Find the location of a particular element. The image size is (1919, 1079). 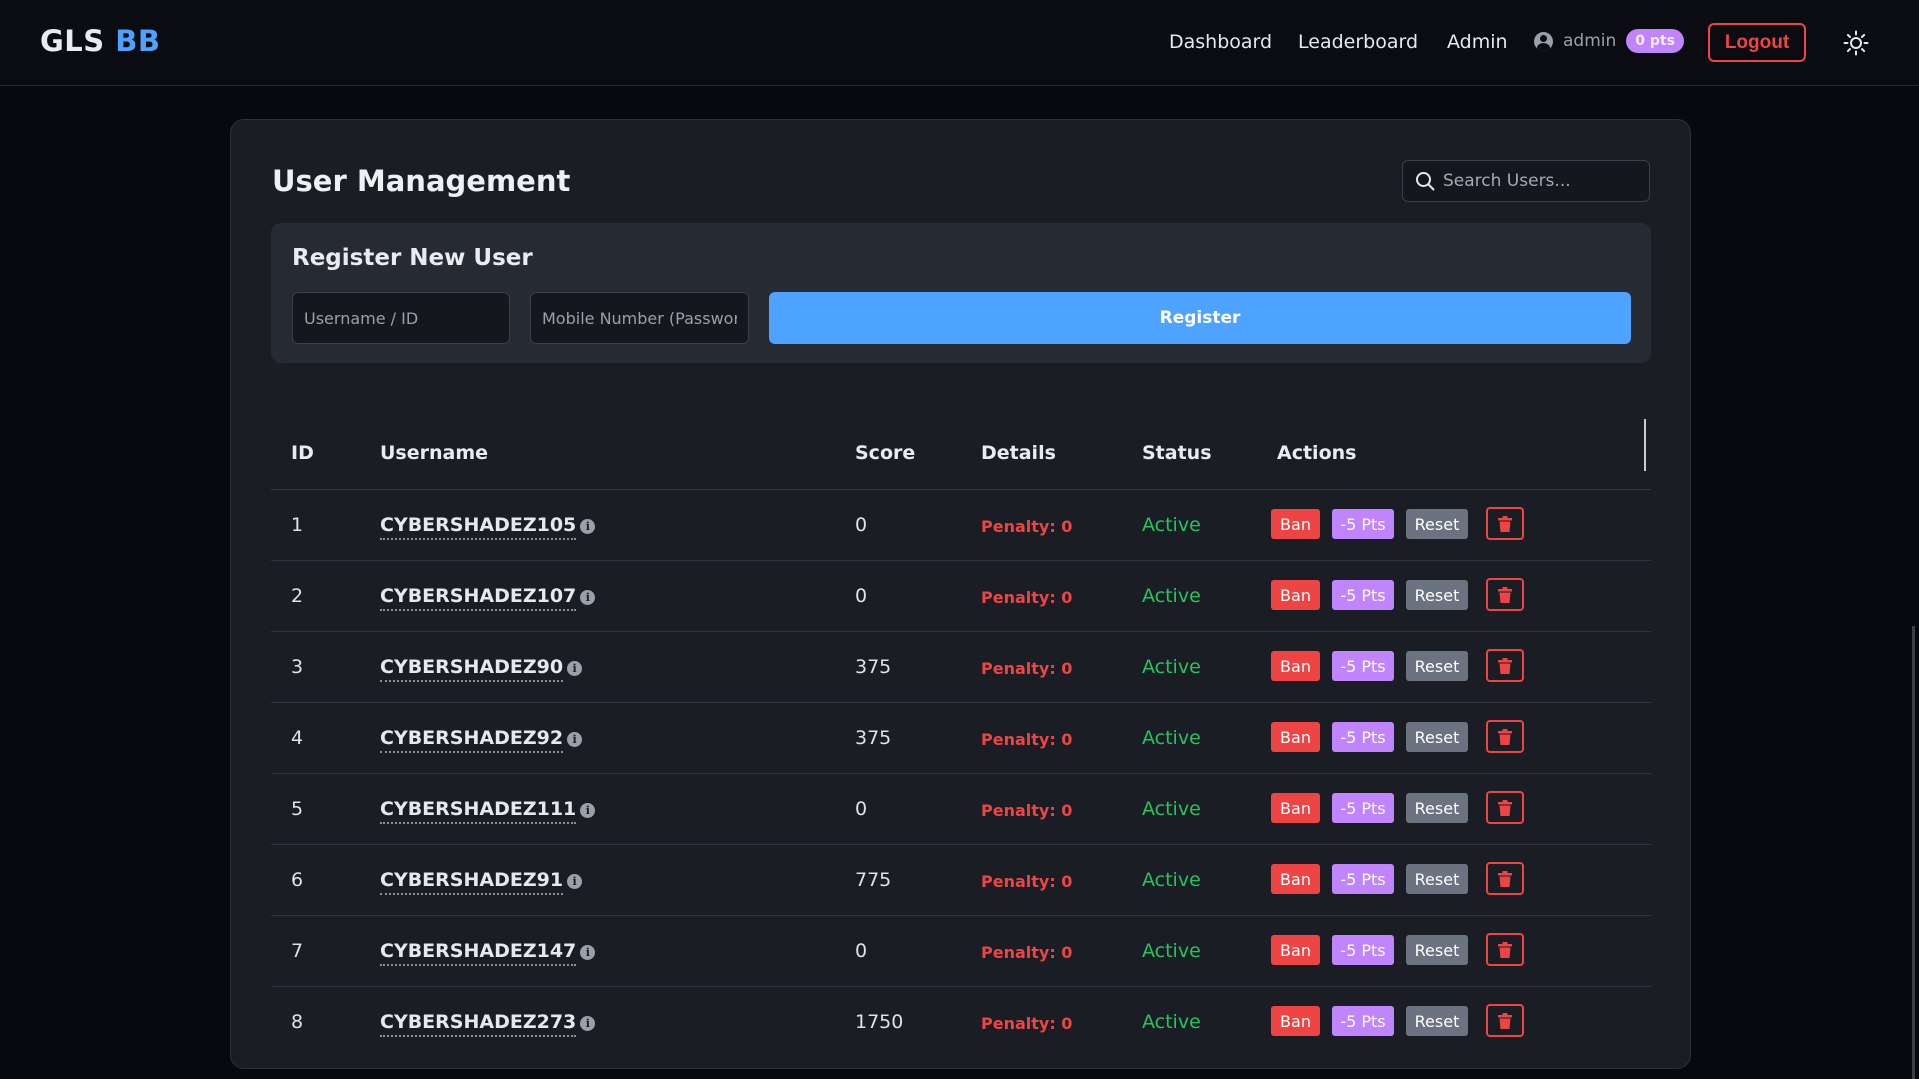

username-cell: CYBERSHADEZ111 i is located at coordinates (488, 811).